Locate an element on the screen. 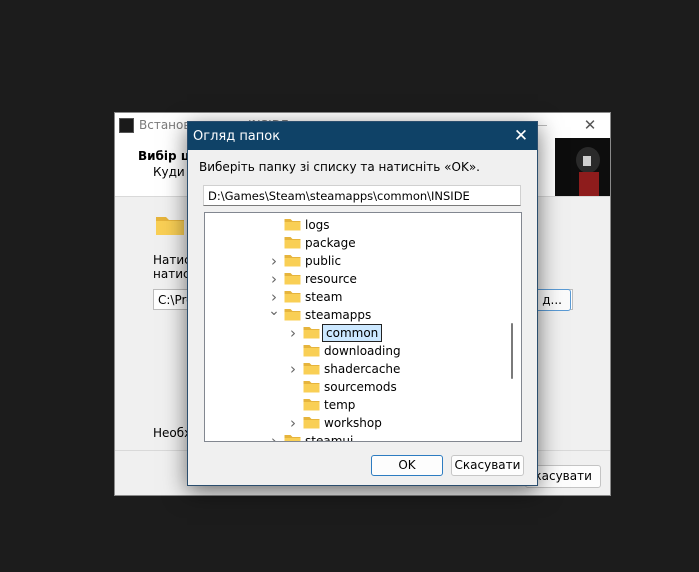 The height and width of the screenshot is (572, 699). dialog-title: Огляд папок is located at coordinates (237, 136).